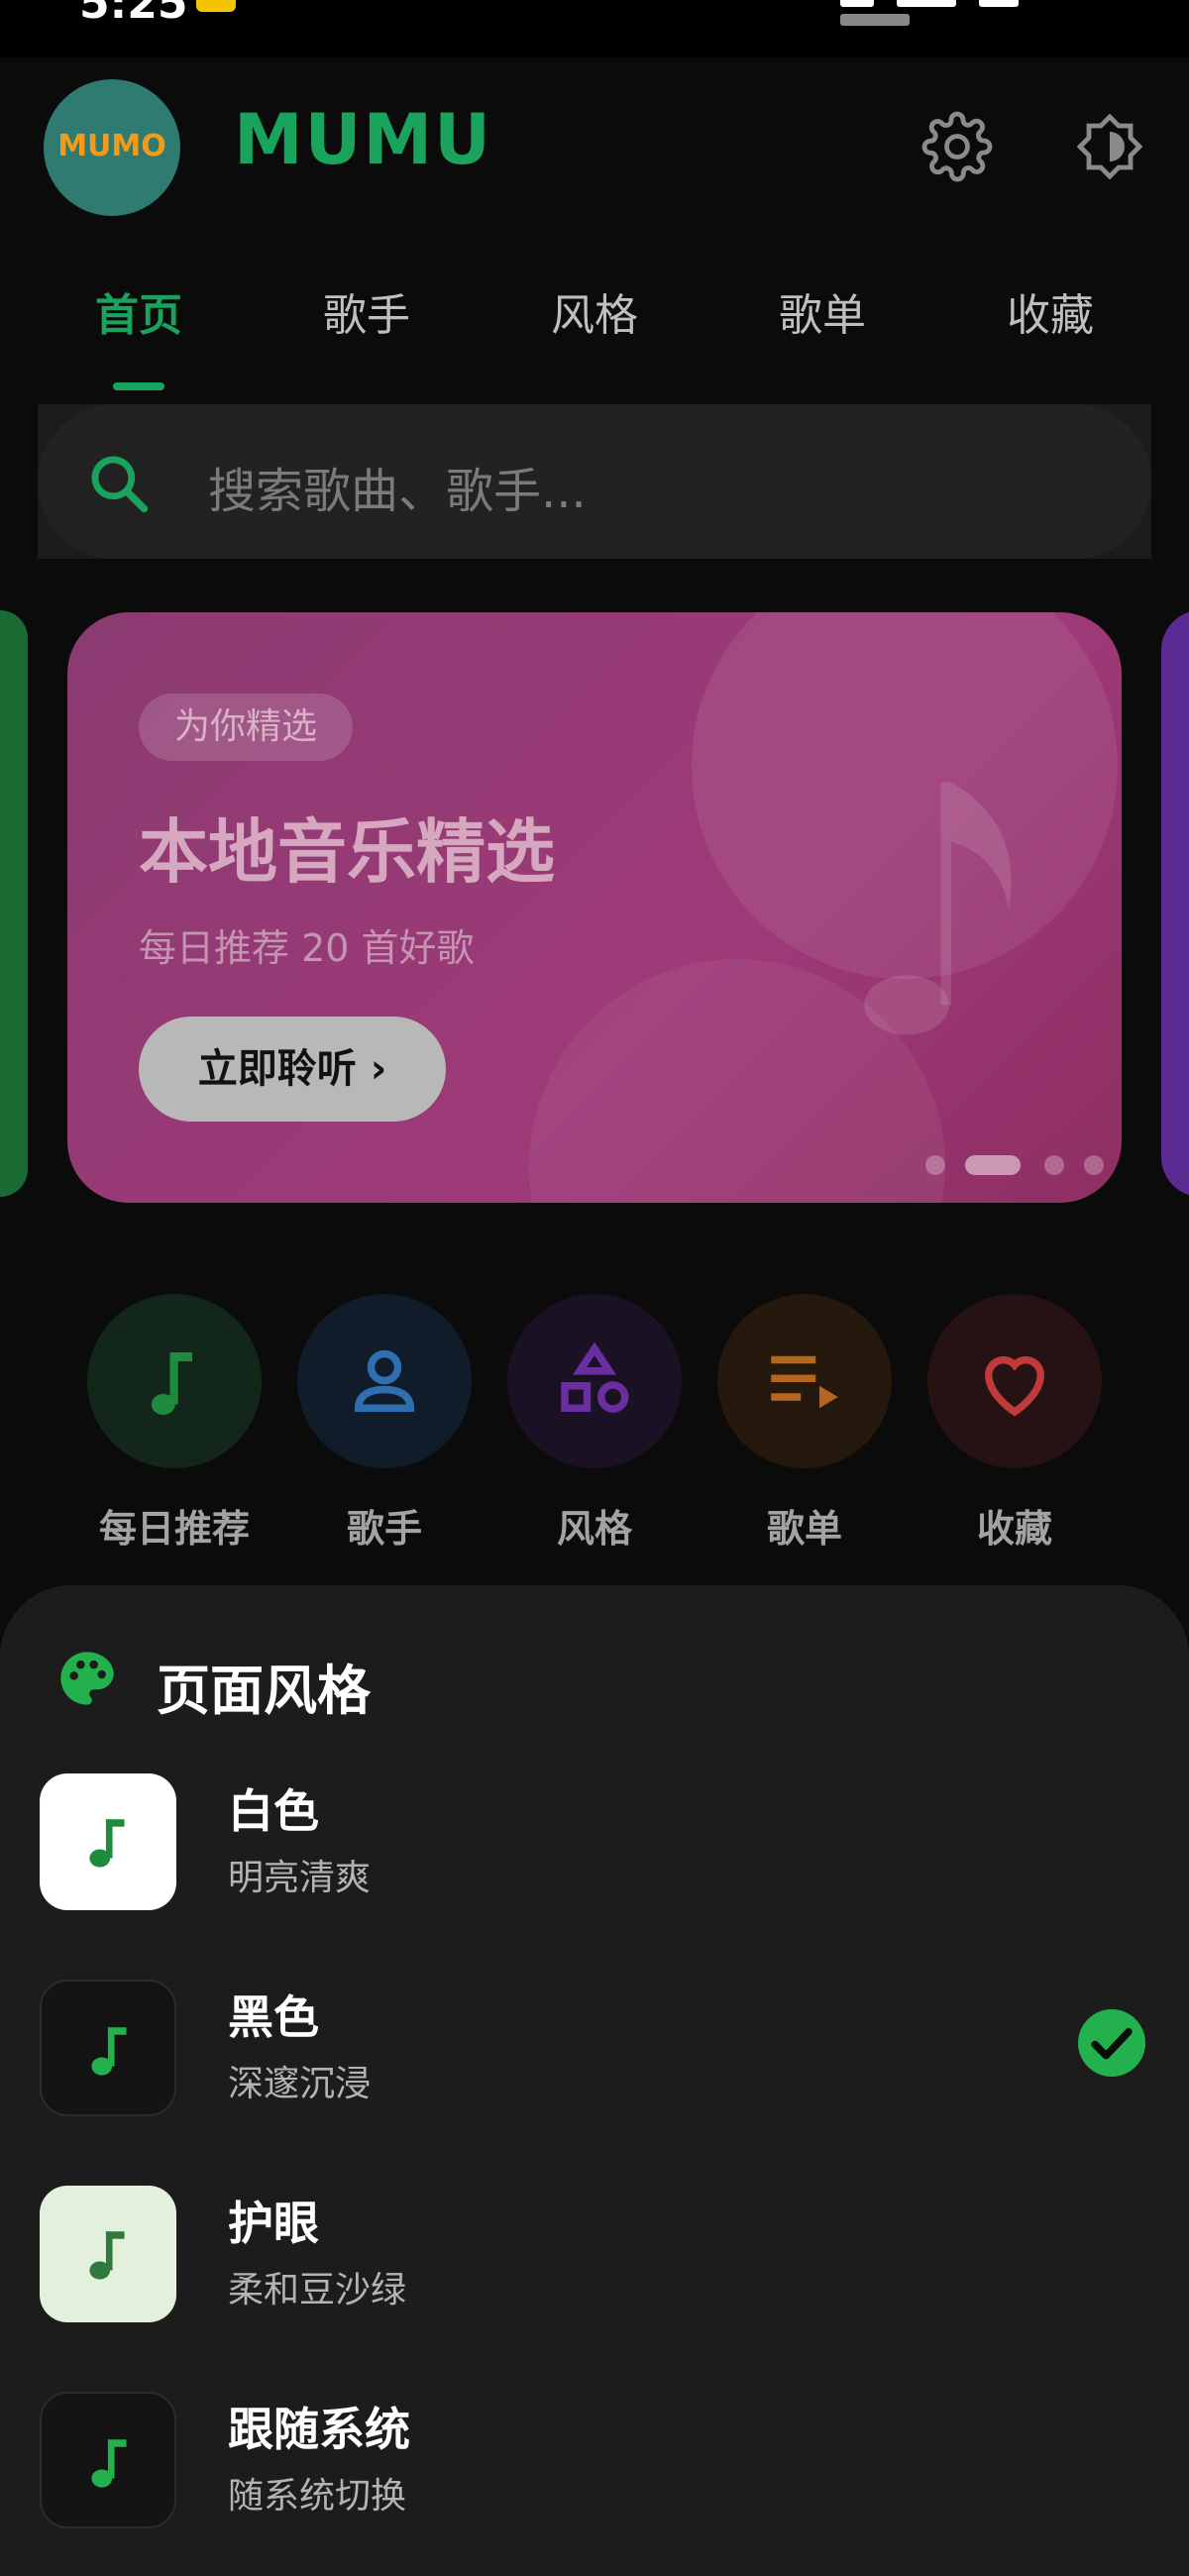 This screenshot has width=1189, height=2576. I want to click on option-name: 护眼, so click(274, 2224).